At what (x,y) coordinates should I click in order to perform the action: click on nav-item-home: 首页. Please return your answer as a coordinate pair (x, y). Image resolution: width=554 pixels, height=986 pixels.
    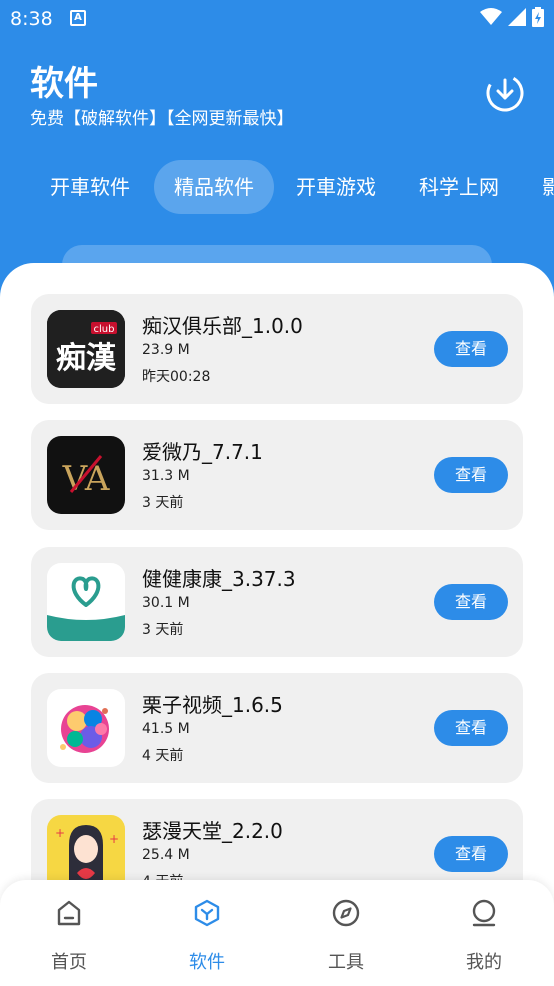
    Looking at the image, I should click on (69, 936).